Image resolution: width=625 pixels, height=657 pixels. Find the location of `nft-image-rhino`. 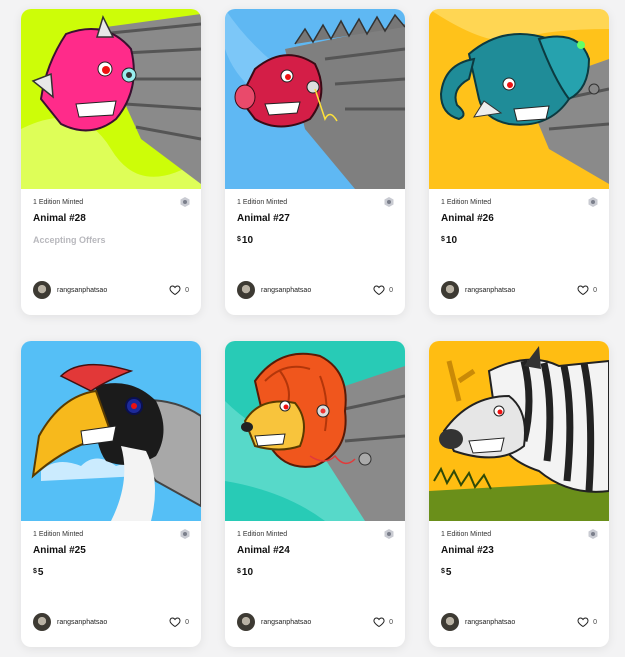

nft-image-rhino is located at coordinates (111, 99).